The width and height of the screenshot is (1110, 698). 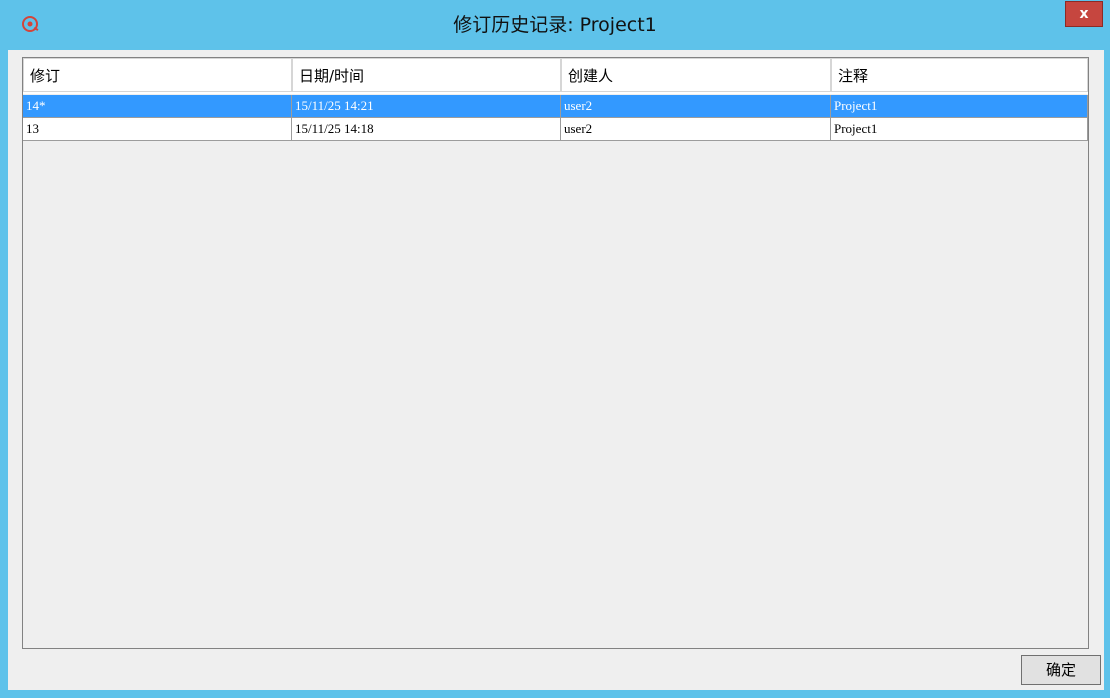 I want to click on table-header: 修订 日期/时间 创建人 注释, so click(x=555, y=76).